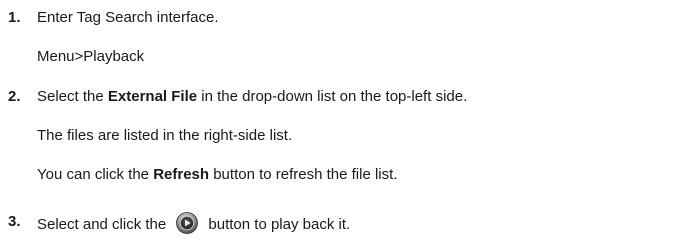 The height and width of the screenshot is (247, 682). What do you see at coordinates (279, 224) in the screenshot?
I see `text-segment: button to play back it.` at bounding box center [279, 224].